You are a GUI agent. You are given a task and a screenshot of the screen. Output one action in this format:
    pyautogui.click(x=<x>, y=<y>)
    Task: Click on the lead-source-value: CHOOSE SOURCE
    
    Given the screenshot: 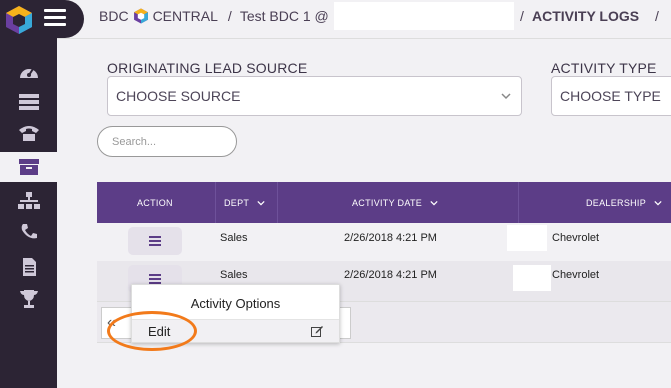 What is the action you would take?
    pyautogui.click(x=178, y=96)
    